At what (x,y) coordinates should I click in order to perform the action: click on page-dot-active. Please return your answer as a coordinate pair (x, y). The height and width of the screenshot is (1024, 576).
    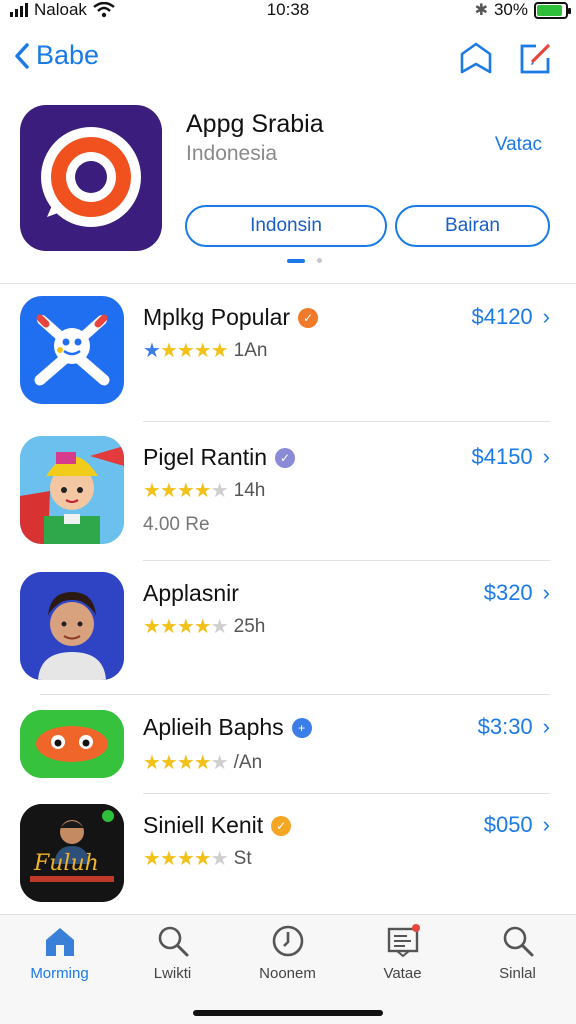
    Looking at the image, I should click on (296, 260).